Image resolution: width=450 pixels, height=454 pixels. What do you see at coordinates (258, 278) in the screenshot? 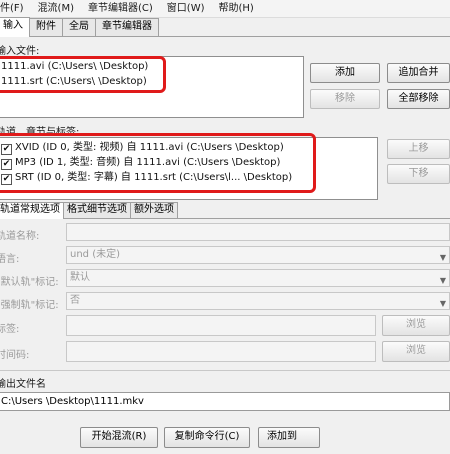
I see `default-flag-select: 默认 ▼` at bounding box center [258, 278].